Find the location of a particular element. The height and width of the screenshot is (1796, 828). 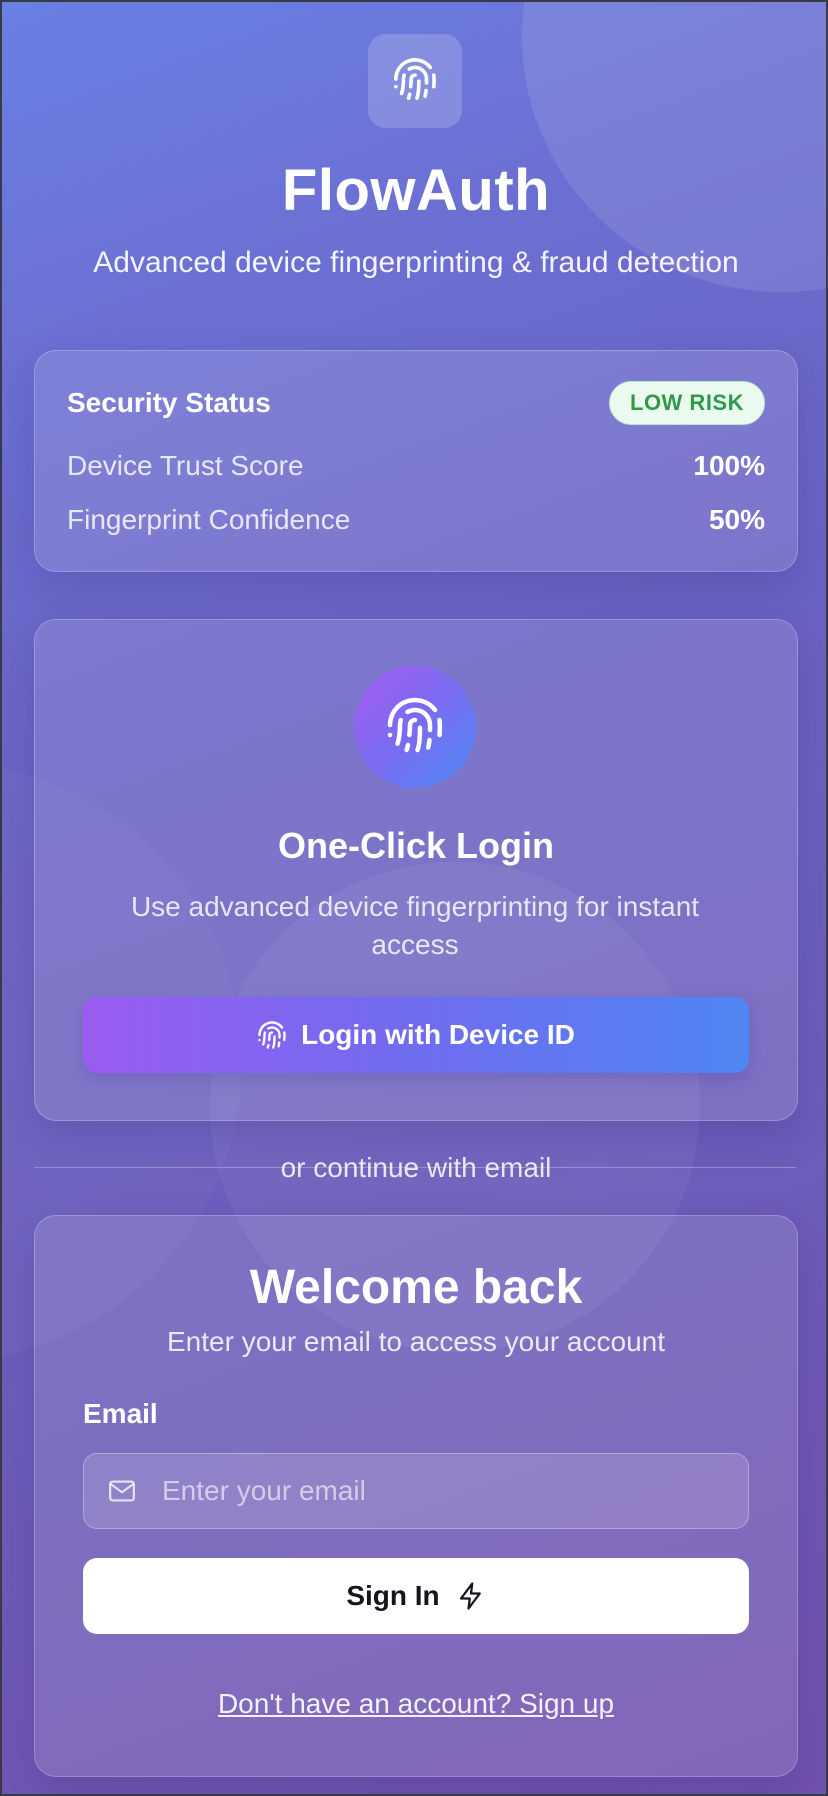

sign-in-button: Sign In is located at coordinates (416, 1596).